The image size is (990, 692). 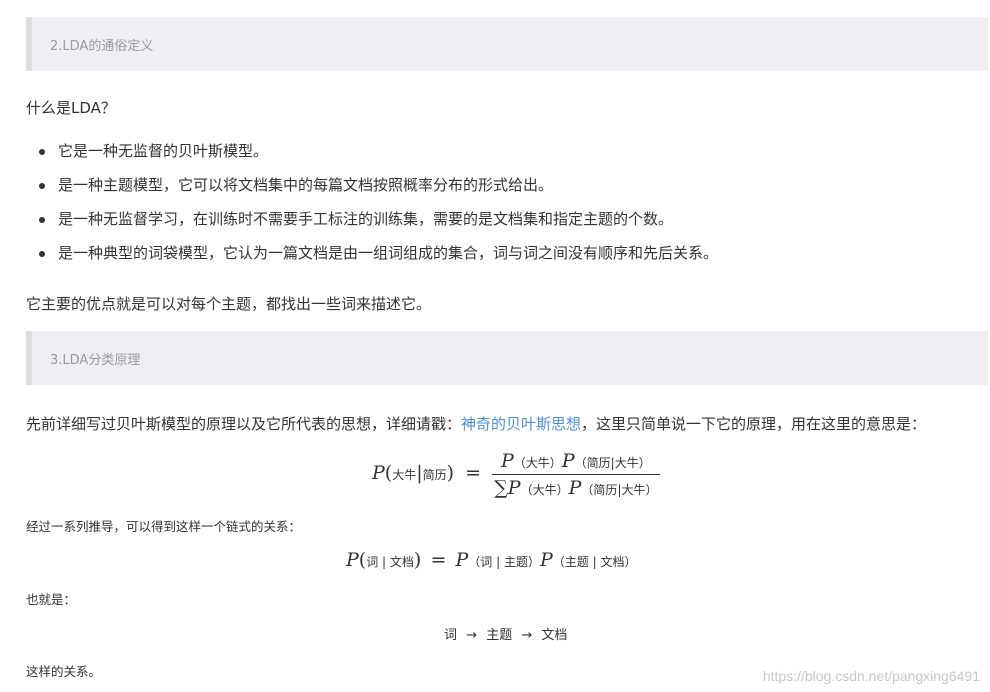 I want to click on section-3-title: 3.LDA分类原理, so click(x=95, y=360).